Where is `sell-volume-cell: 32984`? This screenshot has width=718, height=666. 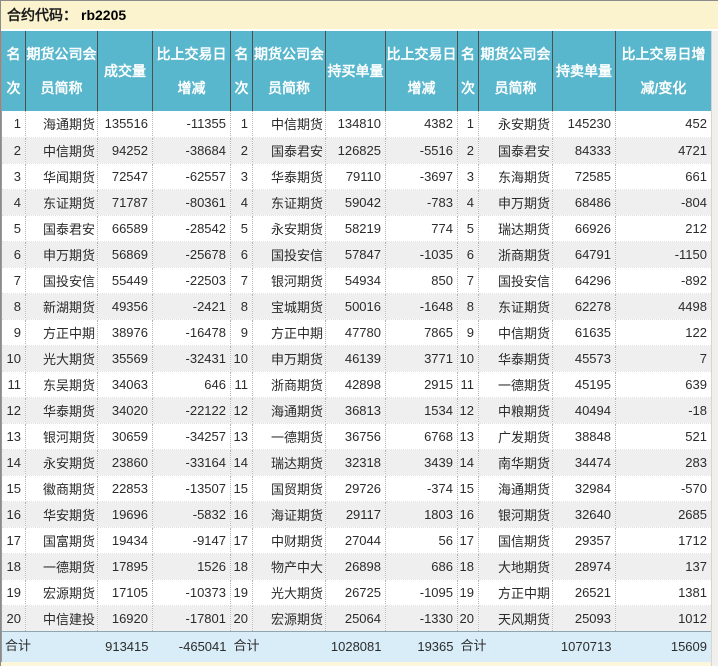 sell-volume-cell: 32984 is located at coordinates (584, 488).